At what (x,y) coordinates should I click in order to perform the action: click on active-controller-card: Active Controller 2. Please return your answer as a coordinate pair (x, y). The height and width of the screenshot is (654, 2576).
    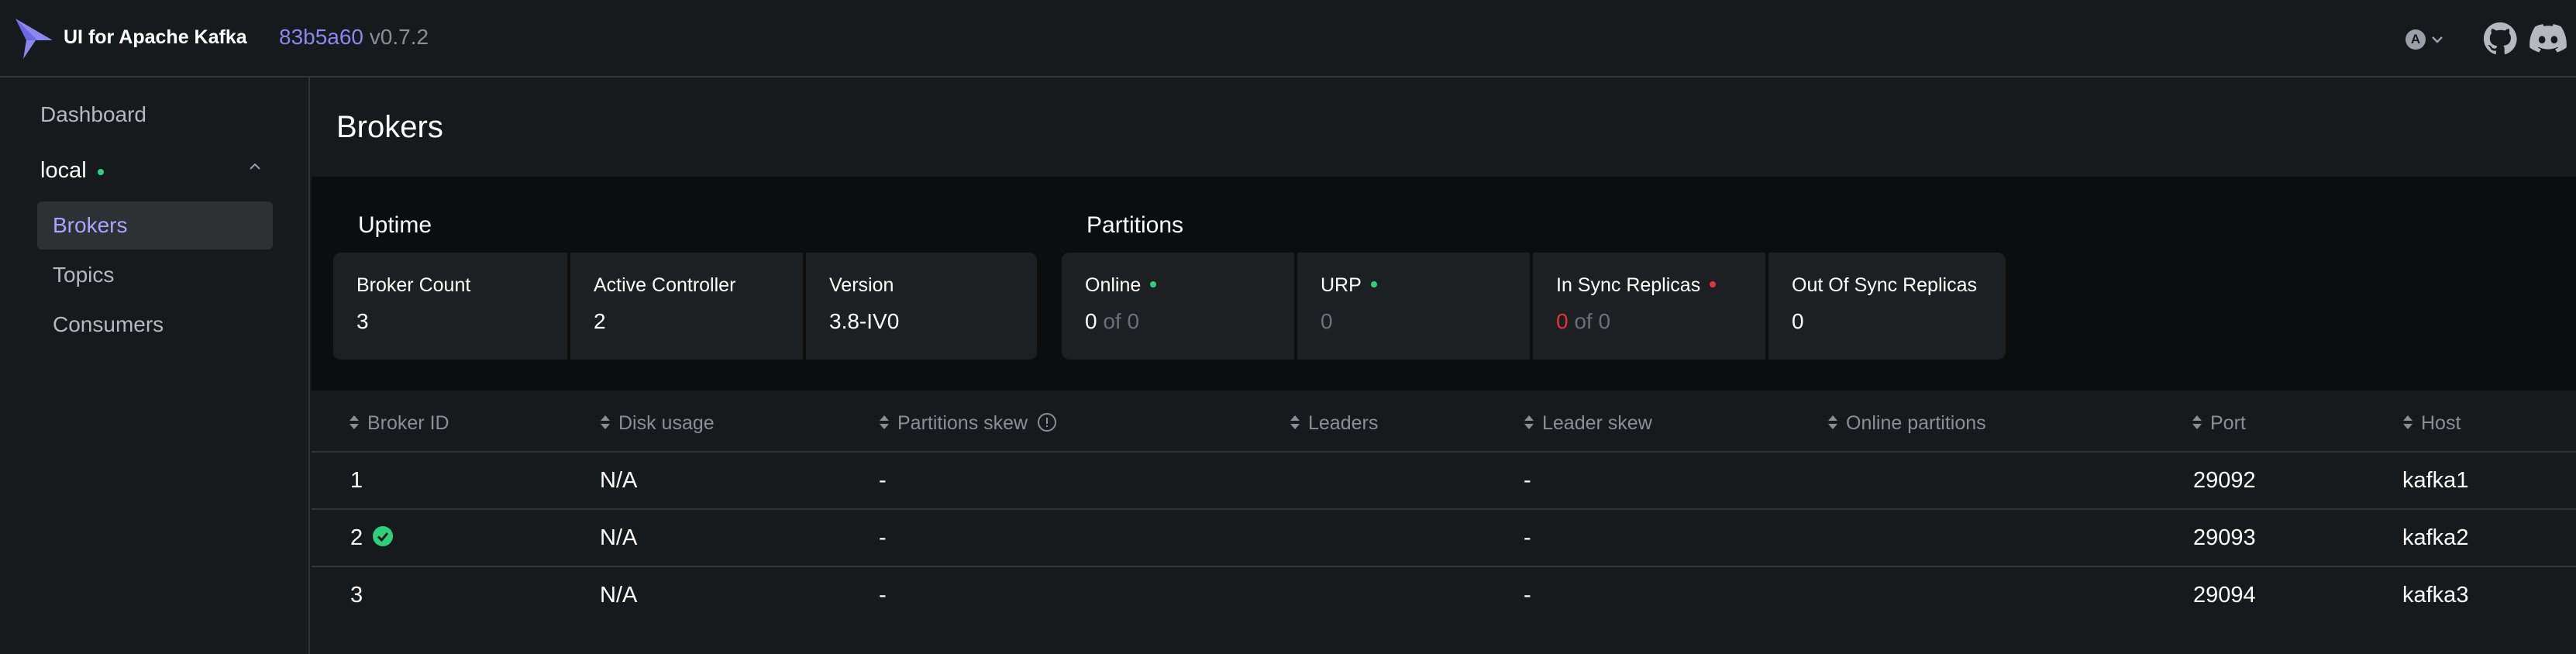
    Looking at the image, I should click on (686, 306).